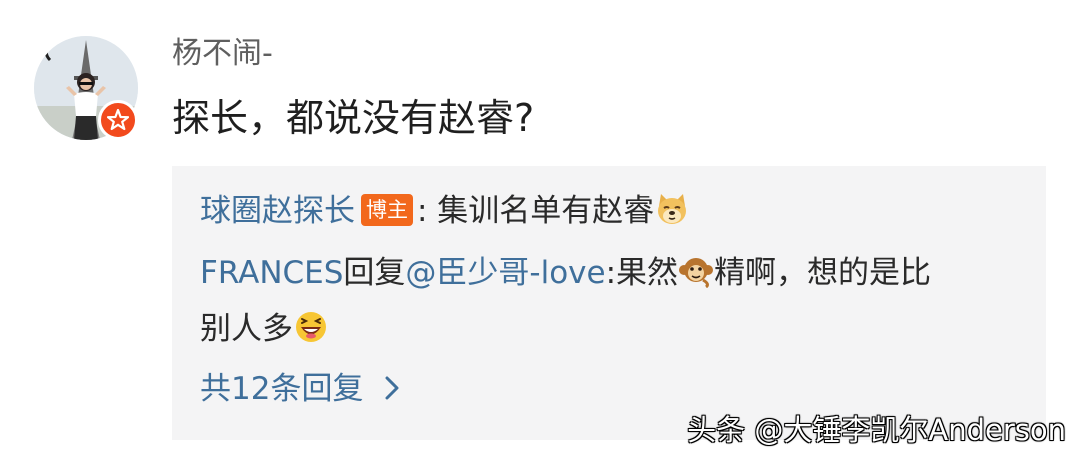  What do you see at coordinates (536, 211) in the screenshot?
I see `reply-text: : 集训名单有赵睿` at bounding box center [536, 211].